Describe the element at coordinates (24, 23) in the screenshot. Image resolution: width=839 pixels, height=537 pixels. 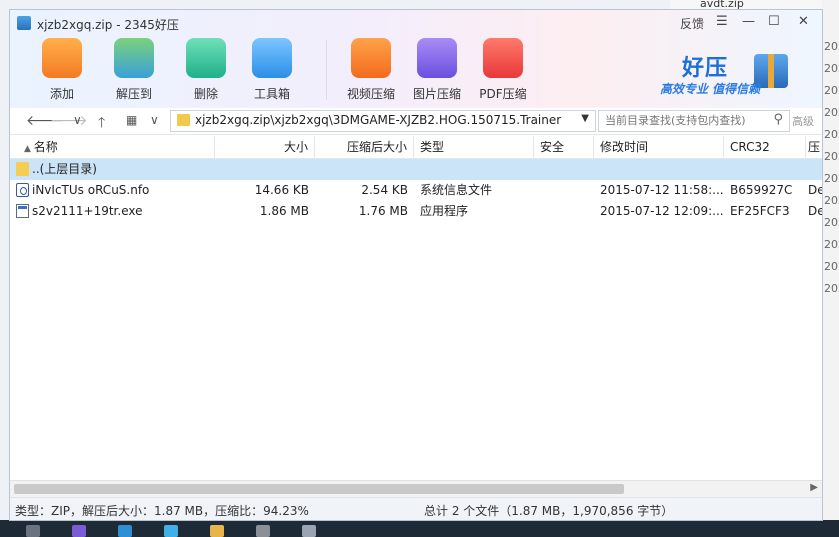
I see `app-logo-icon` at that location.